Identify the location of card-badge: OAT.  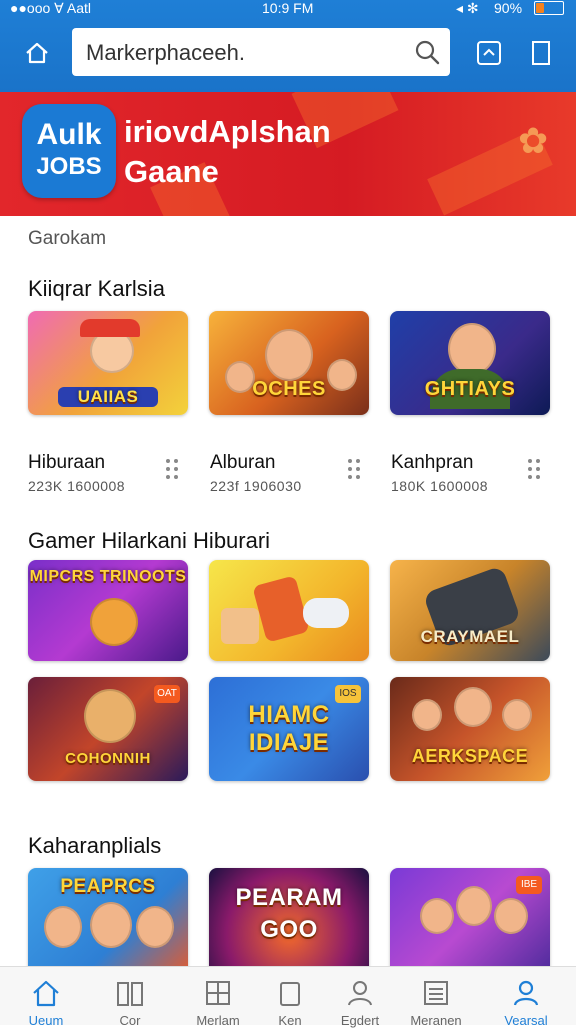
(167, 694).